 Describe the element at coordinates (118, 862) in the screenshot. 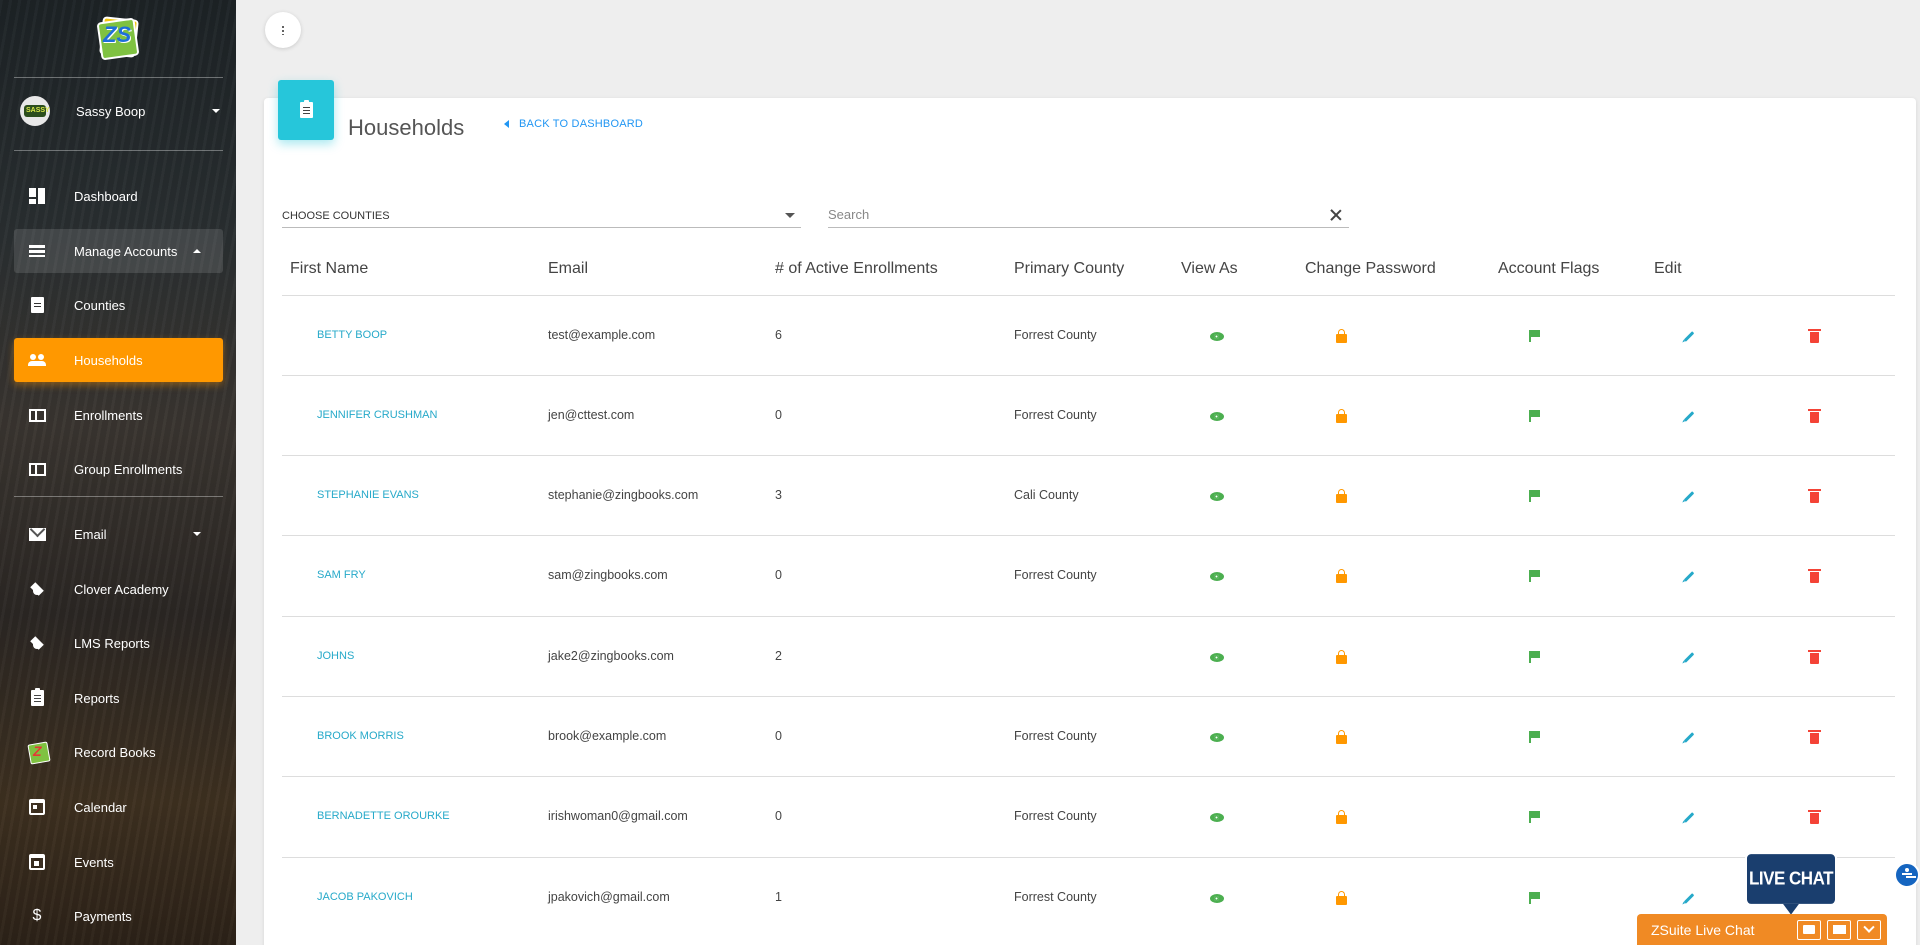

I see `sidebar-item-events: Events` at that location.